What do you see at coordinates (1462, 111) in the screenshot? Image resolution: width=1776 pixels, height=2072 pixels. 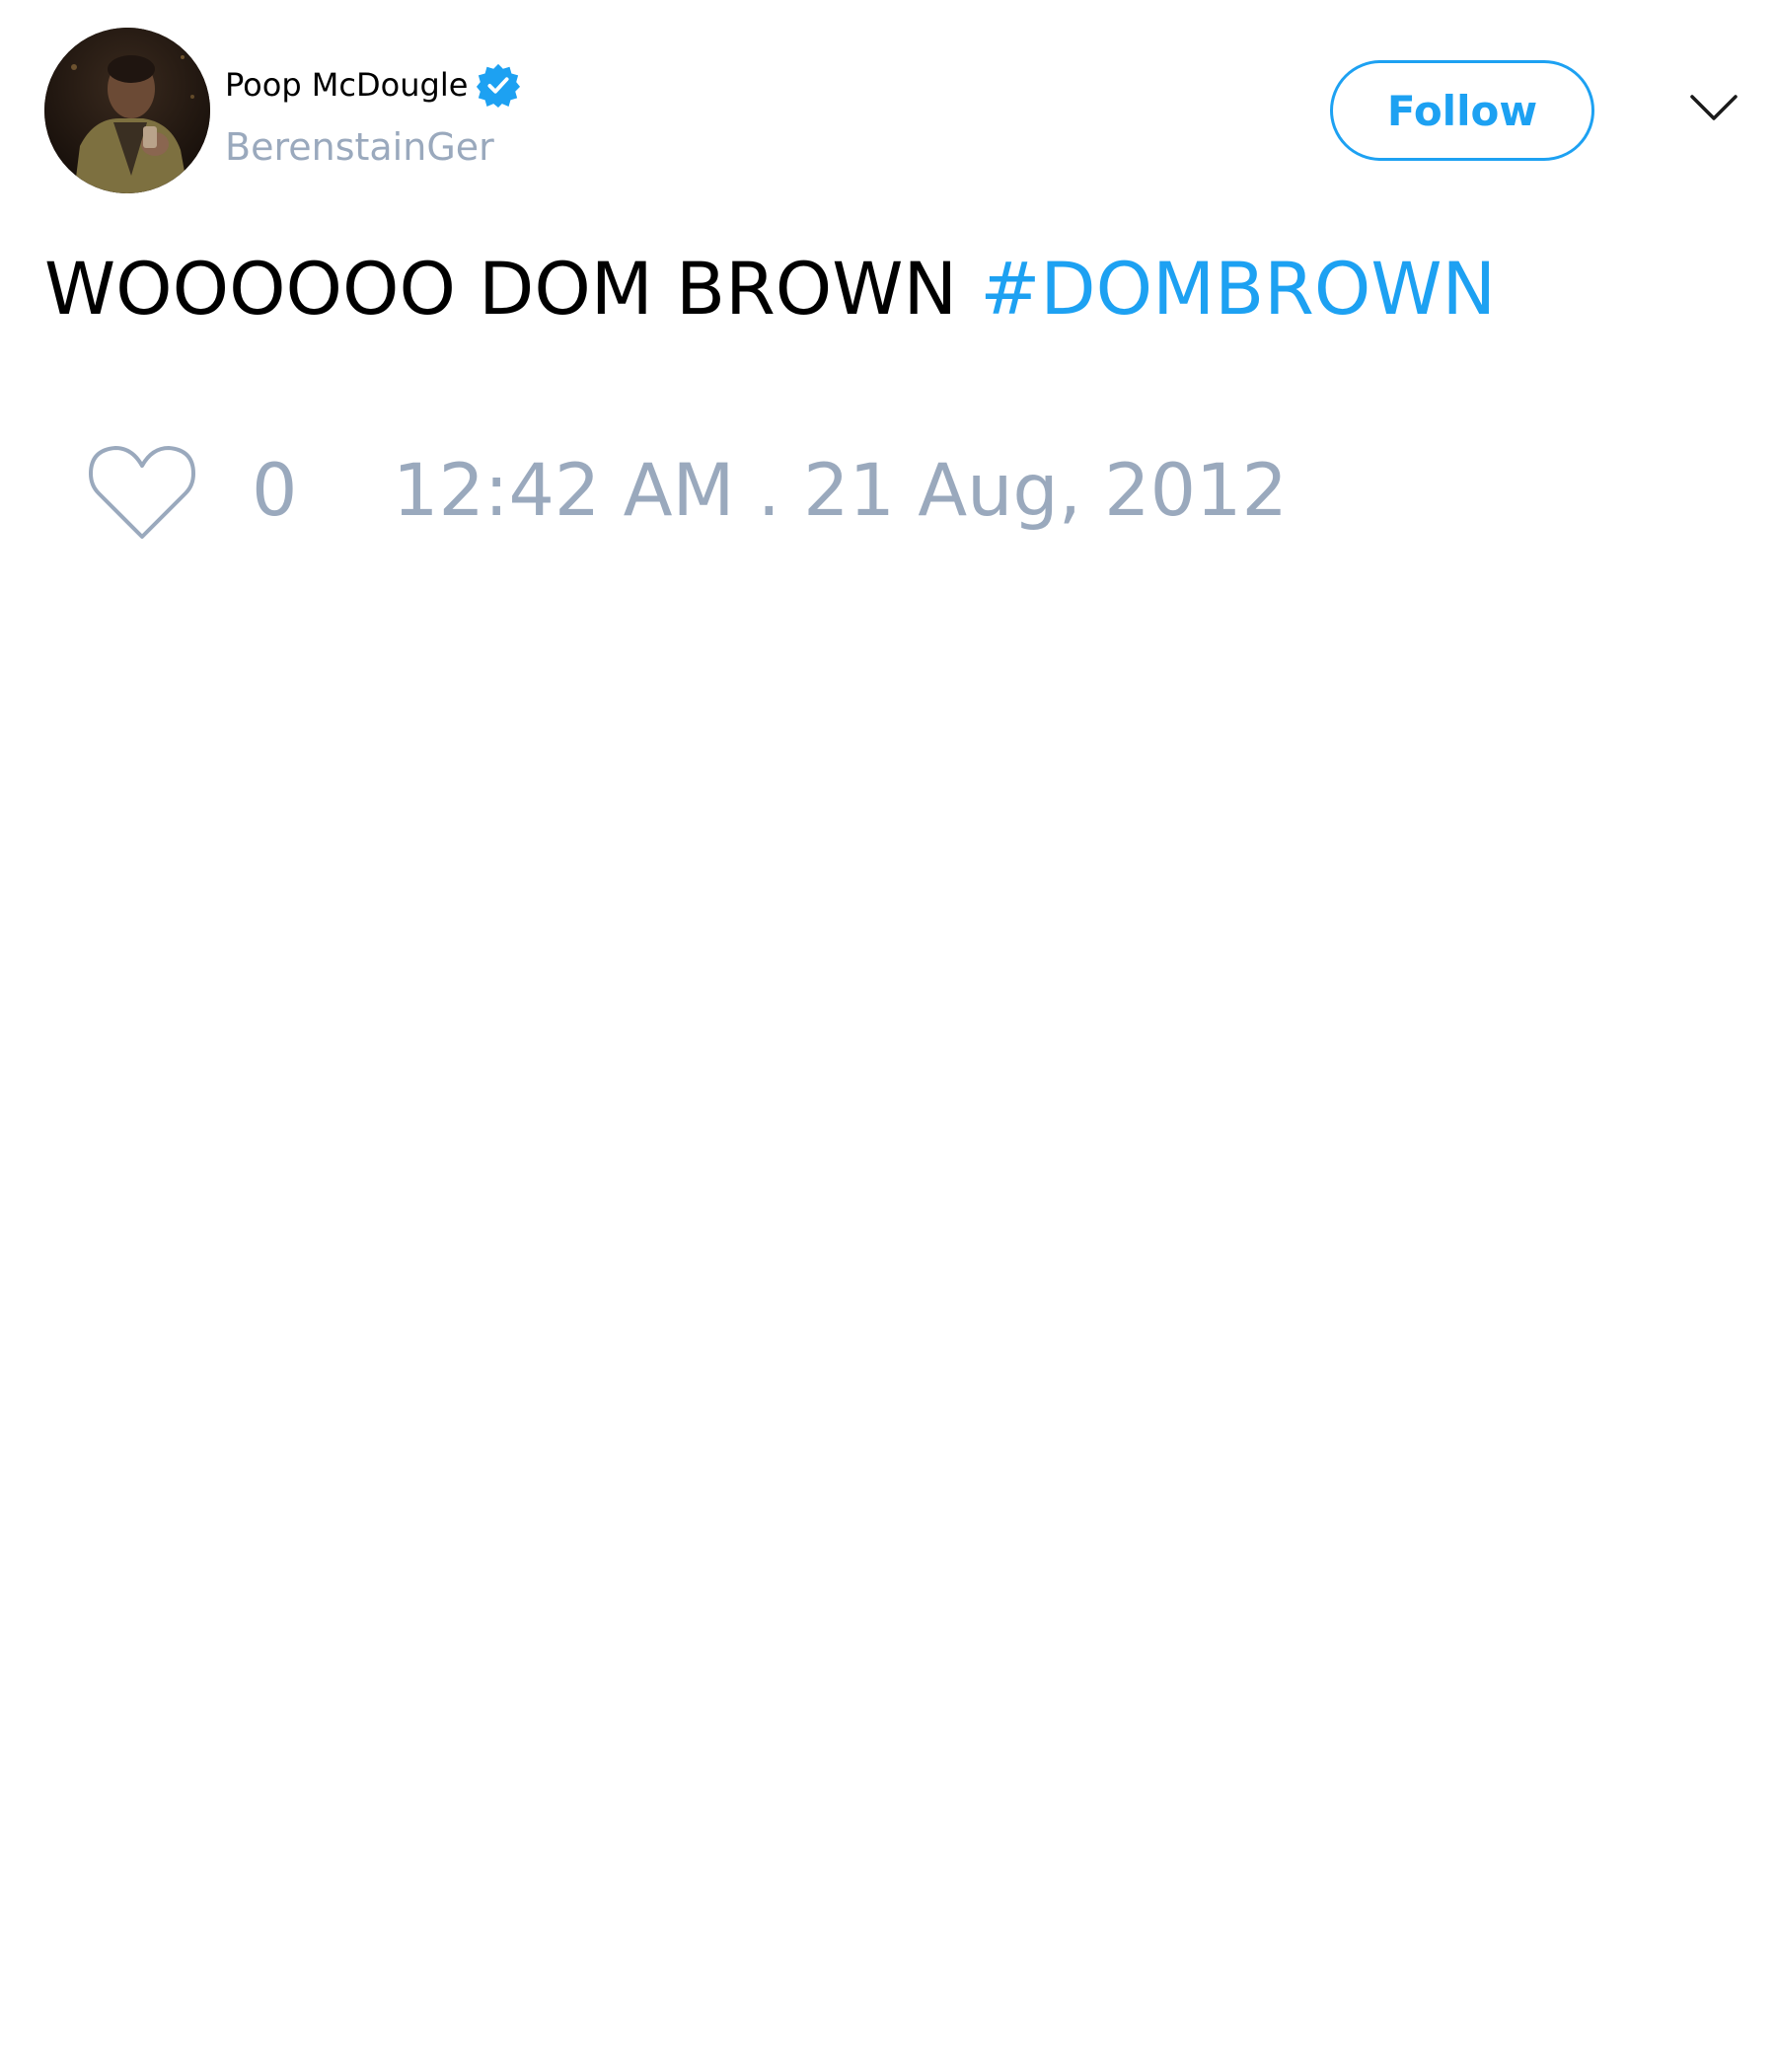 I see `follow-button: Follow` at bounding box center [1462, 111].